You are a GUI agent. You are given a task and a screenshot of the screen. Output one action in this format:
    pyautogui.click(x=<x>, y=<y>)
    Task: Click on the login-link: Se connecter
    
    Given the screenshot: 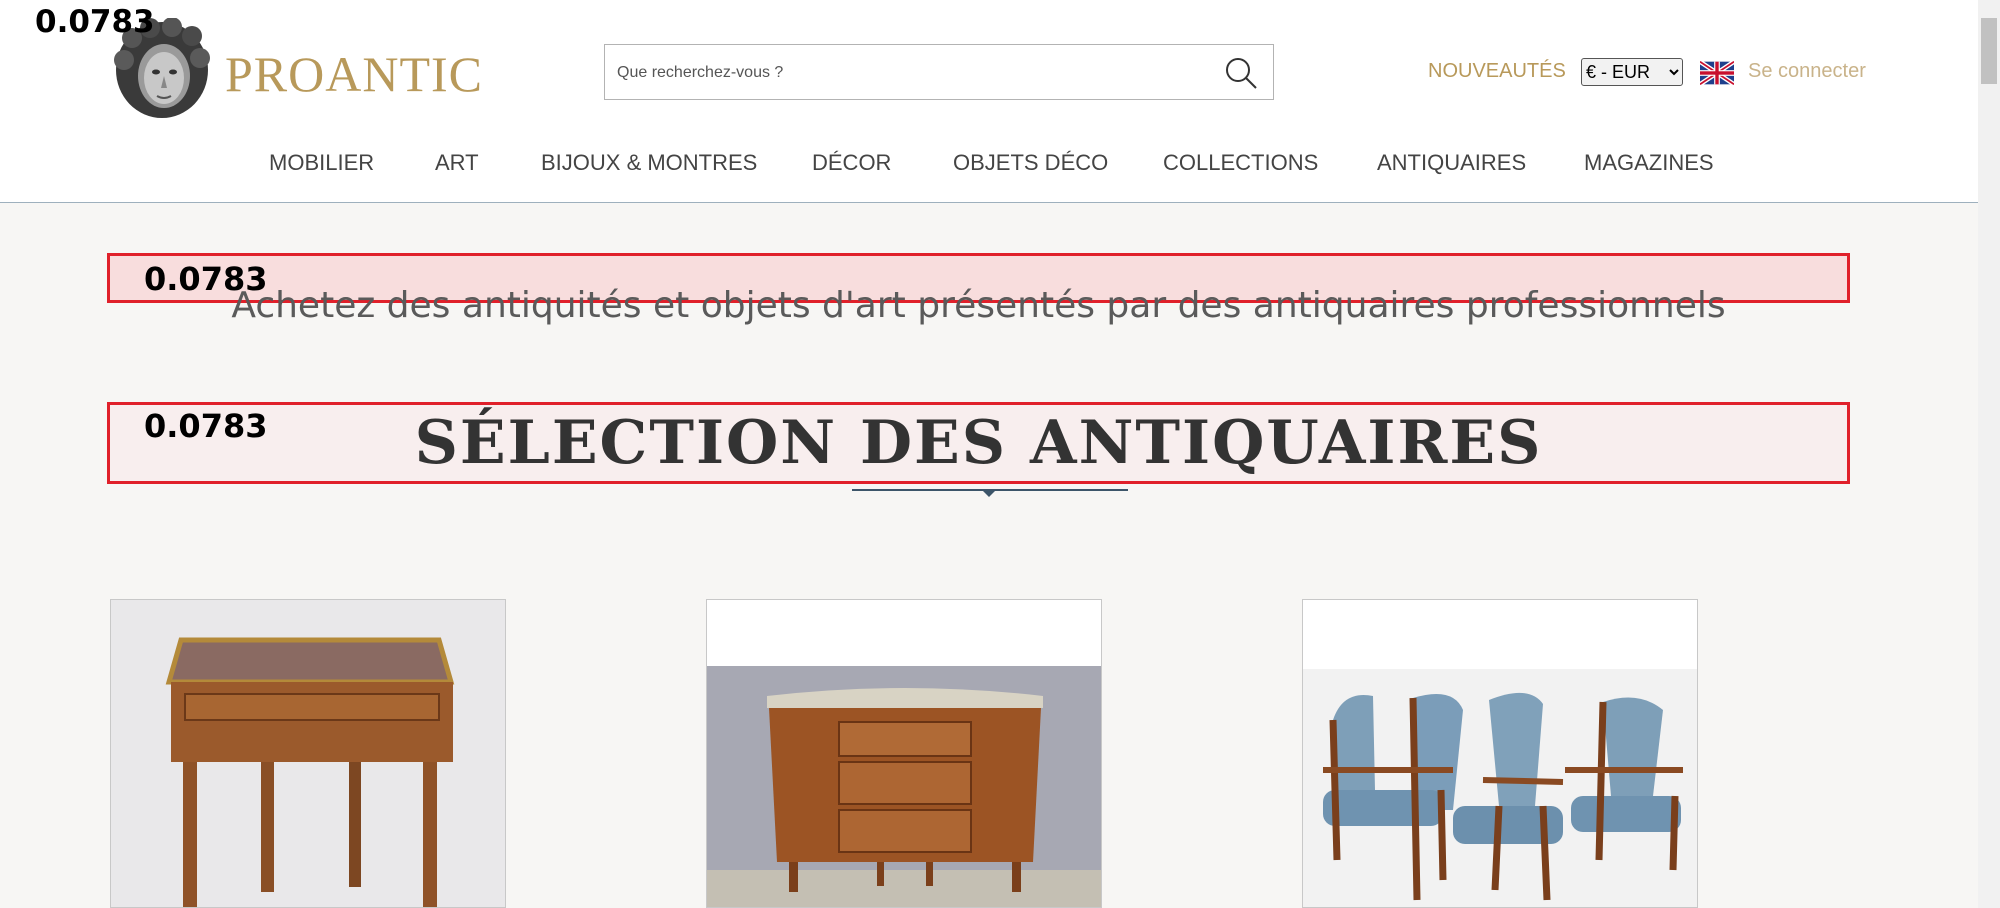 What is the action you would take?
    pyautogui.click(x=1807, y=71)
    